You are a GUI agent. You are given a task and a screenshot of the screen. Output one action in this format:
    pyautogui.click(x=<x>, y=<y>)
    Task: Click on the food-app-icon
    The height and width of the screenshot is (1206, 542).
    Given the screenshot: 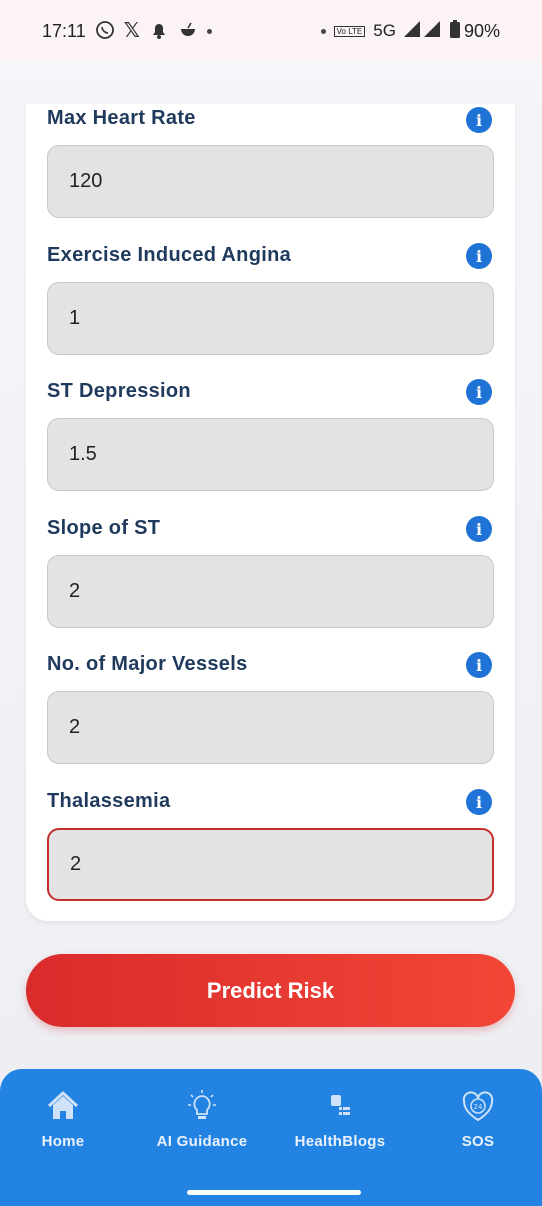 What is the action you would take?
    pyautogui.click(x=188, y=31)
    